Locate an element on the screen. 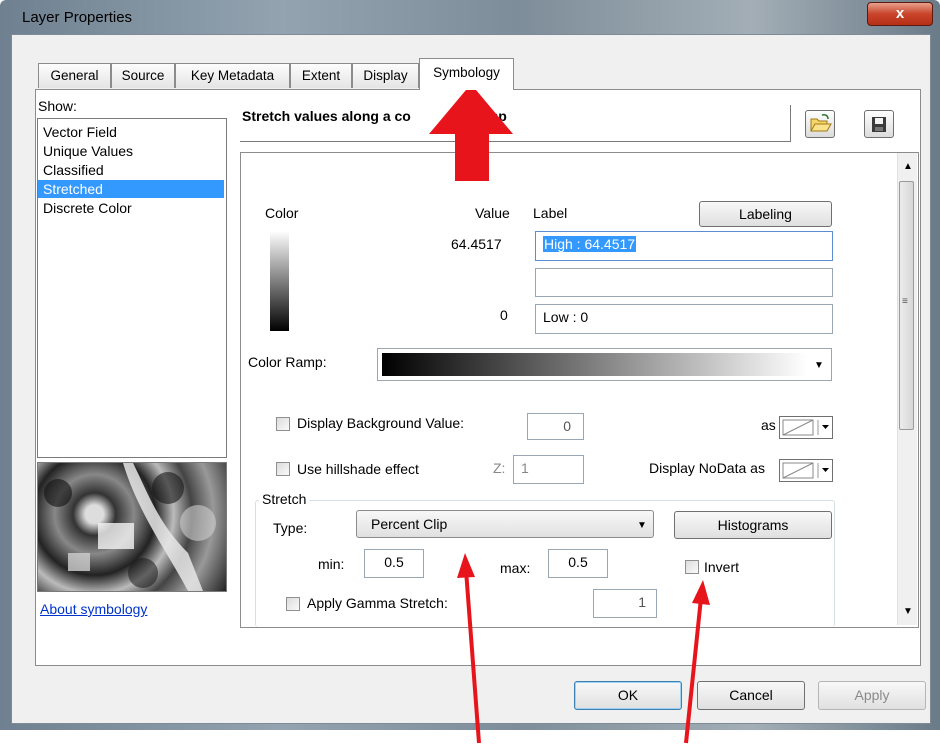  gamma-value-input: 1 is located at coordinates (625, 603).